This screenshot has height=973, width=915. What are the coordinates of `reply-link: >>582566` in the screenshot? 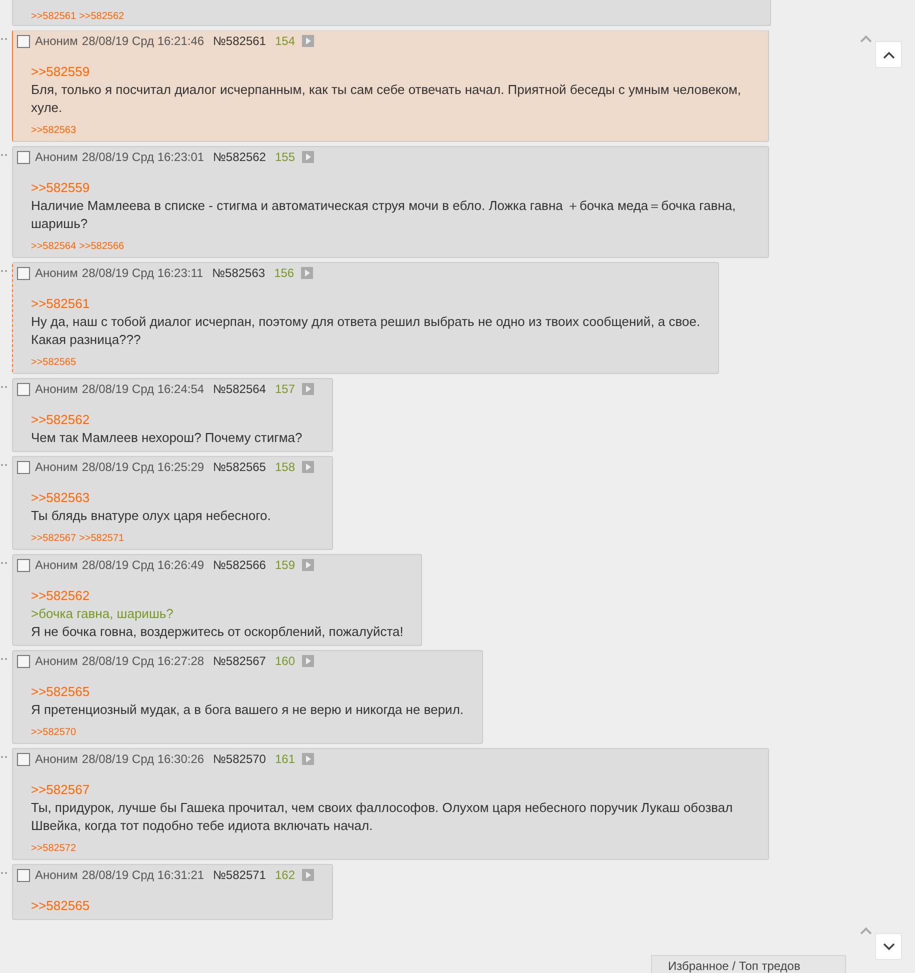 It's located at (101, 246).